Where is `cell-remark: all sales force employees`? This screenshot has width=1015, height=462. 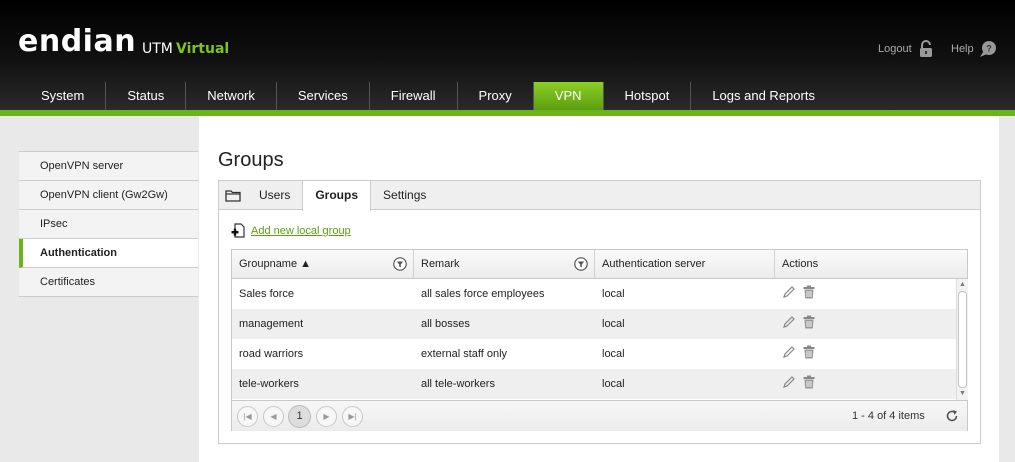
cell-remark: all sales force employees is located at coordinates (483, 294).